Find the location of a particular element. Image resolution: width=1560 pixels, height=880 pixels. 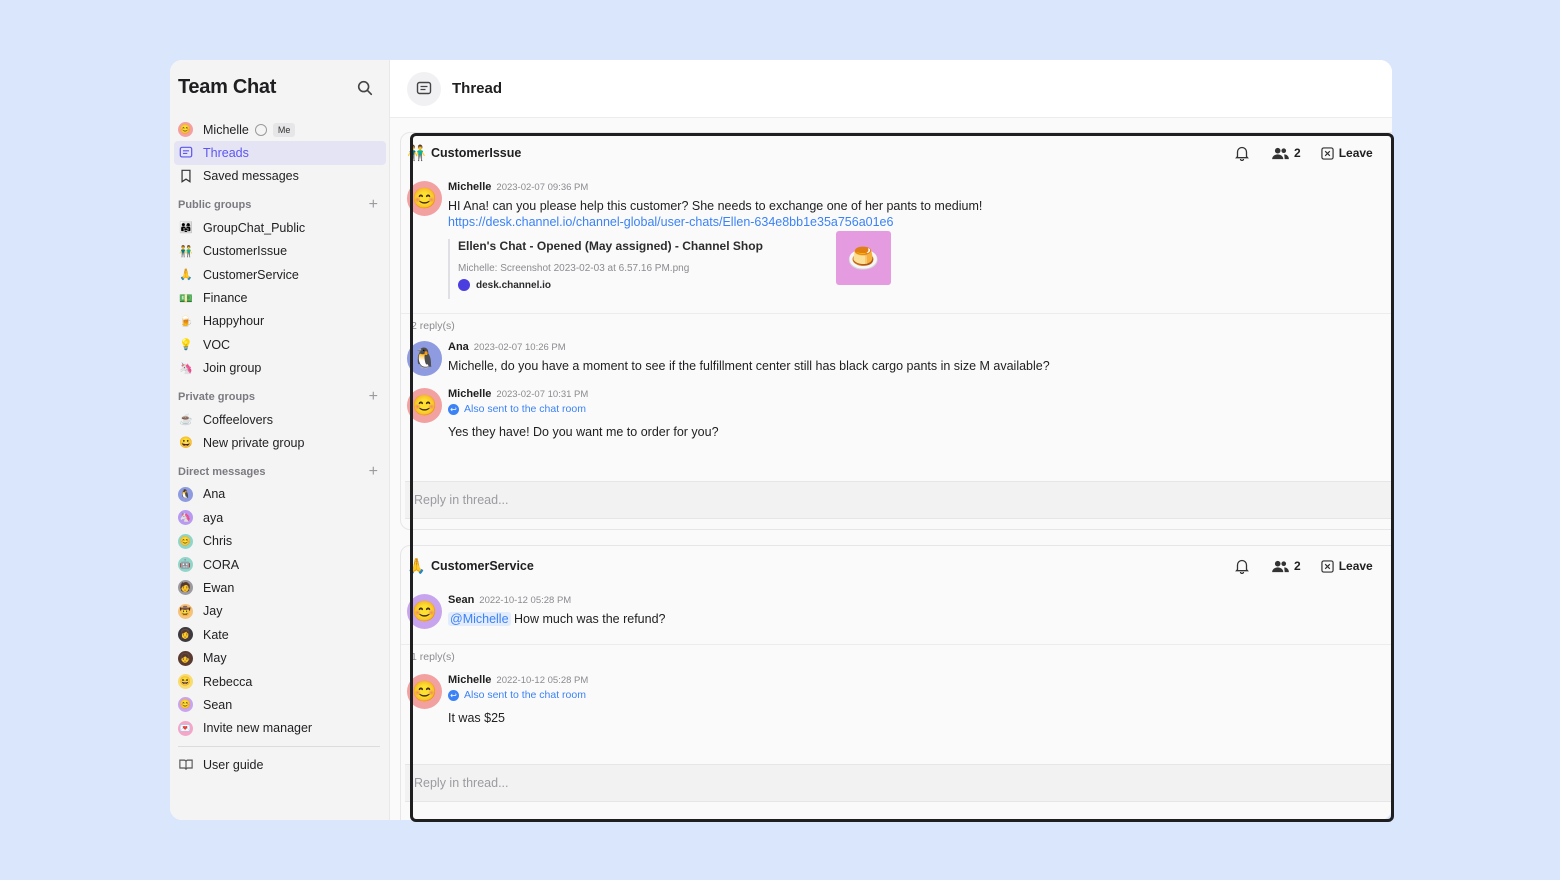

section-title: Public groups is located at coordinates (215, 205).